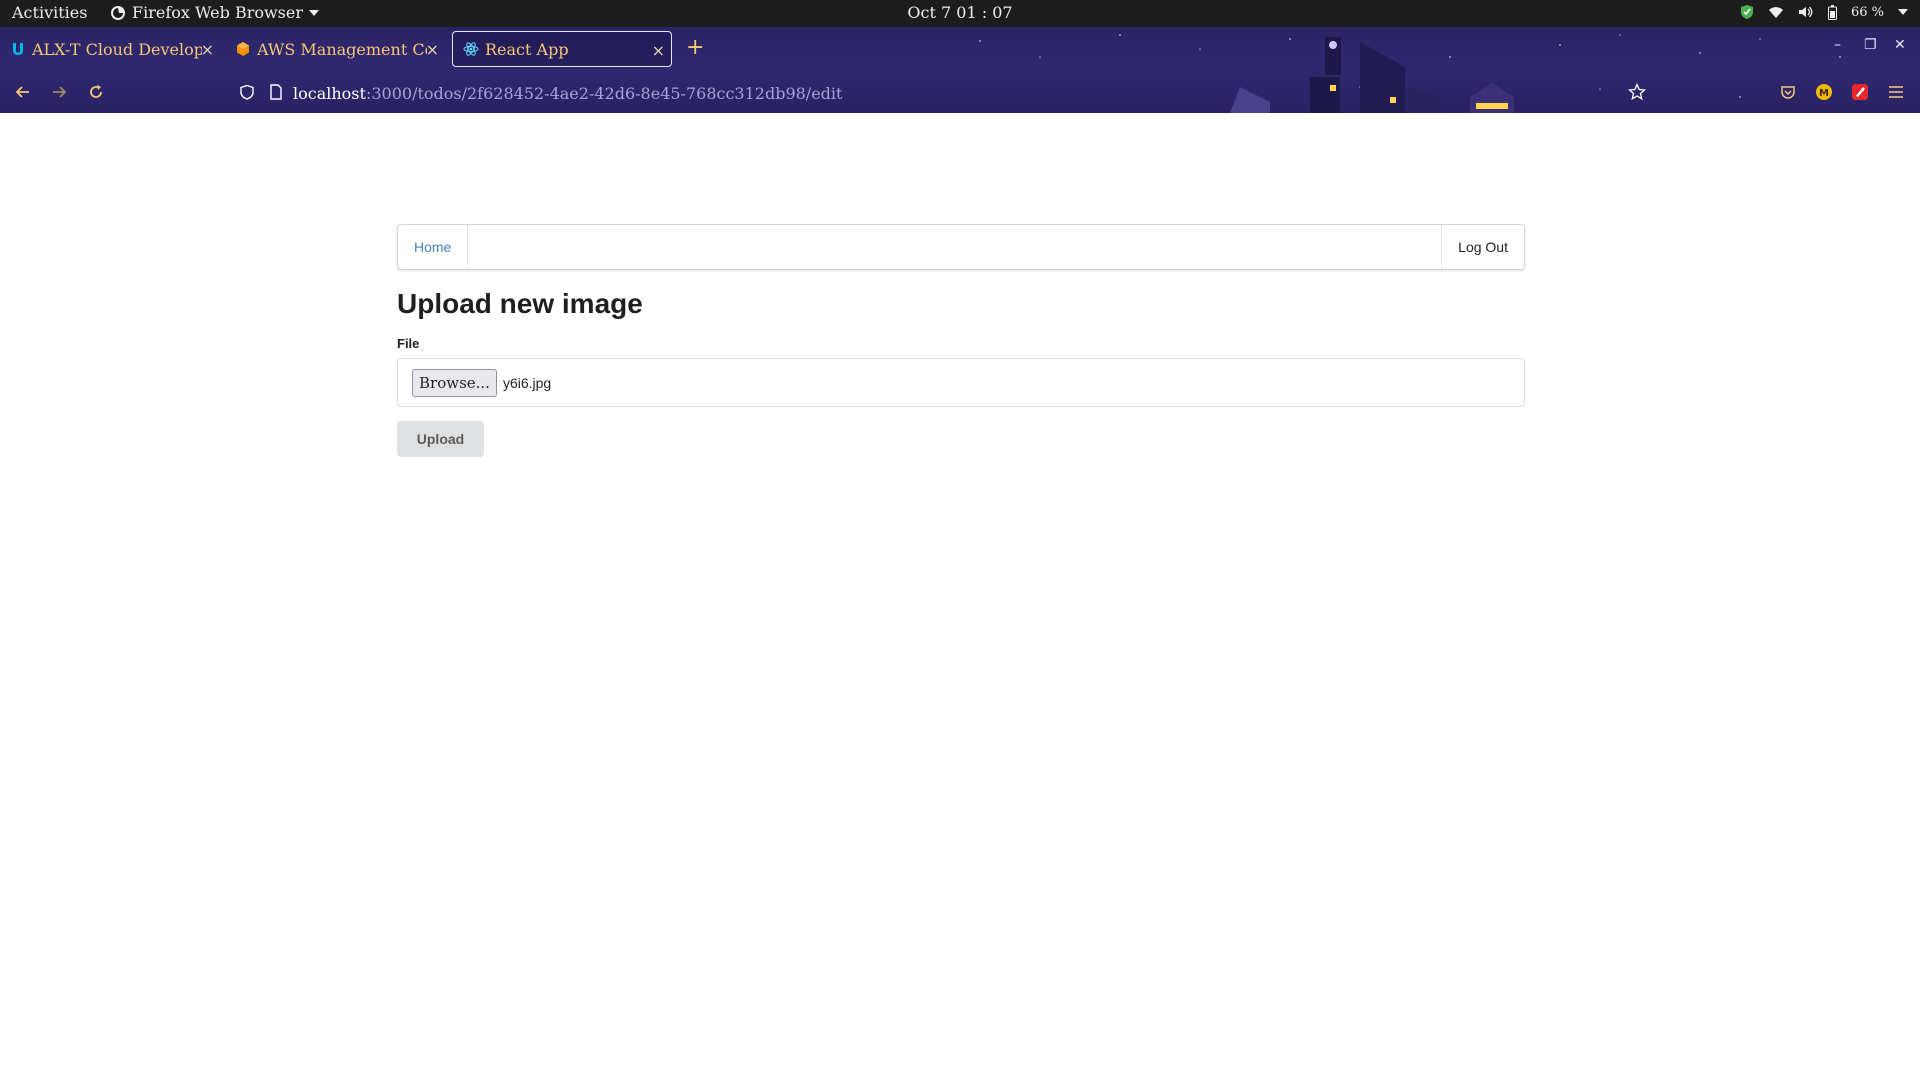  I want to click on tab-aws-console: AWS Management Cons ×, so click(335, 49).